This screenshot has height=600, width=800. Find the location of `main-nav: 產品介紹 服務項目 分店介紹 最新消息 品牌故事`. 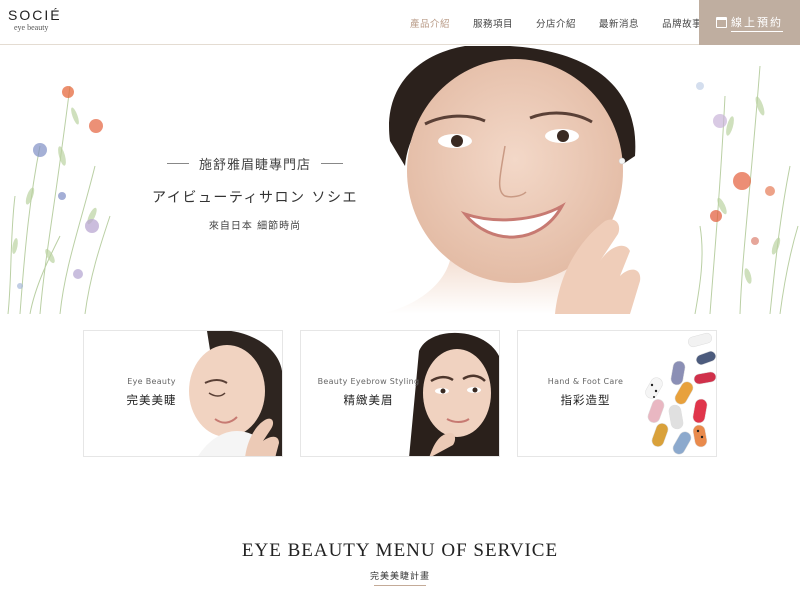

main-nav: 產品介紹 服務項目 分店介紹 最新消息 品牌故事 is located at coordinates (567, 22).